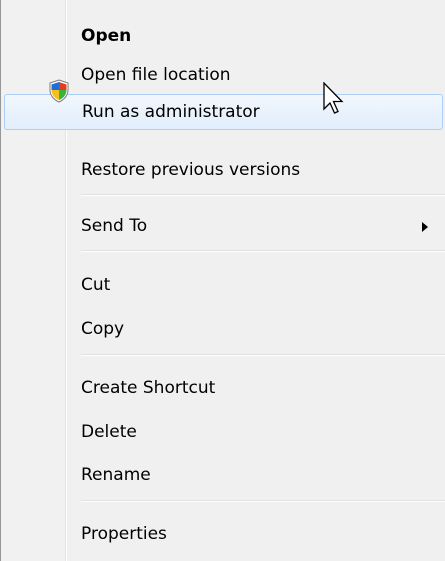 The height and width of the screenshot is (561, 445). What do you see at coordinates (256, 75) in the screenshot?
I see `menu-item-open-file-location: Open file location` at bounding box center [256, 75].